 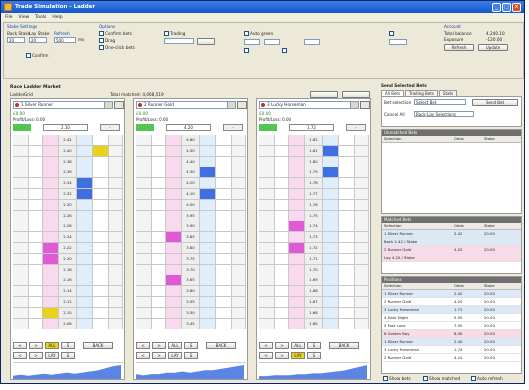 I want to click on close-button: ×, so click(x=516, y=7).